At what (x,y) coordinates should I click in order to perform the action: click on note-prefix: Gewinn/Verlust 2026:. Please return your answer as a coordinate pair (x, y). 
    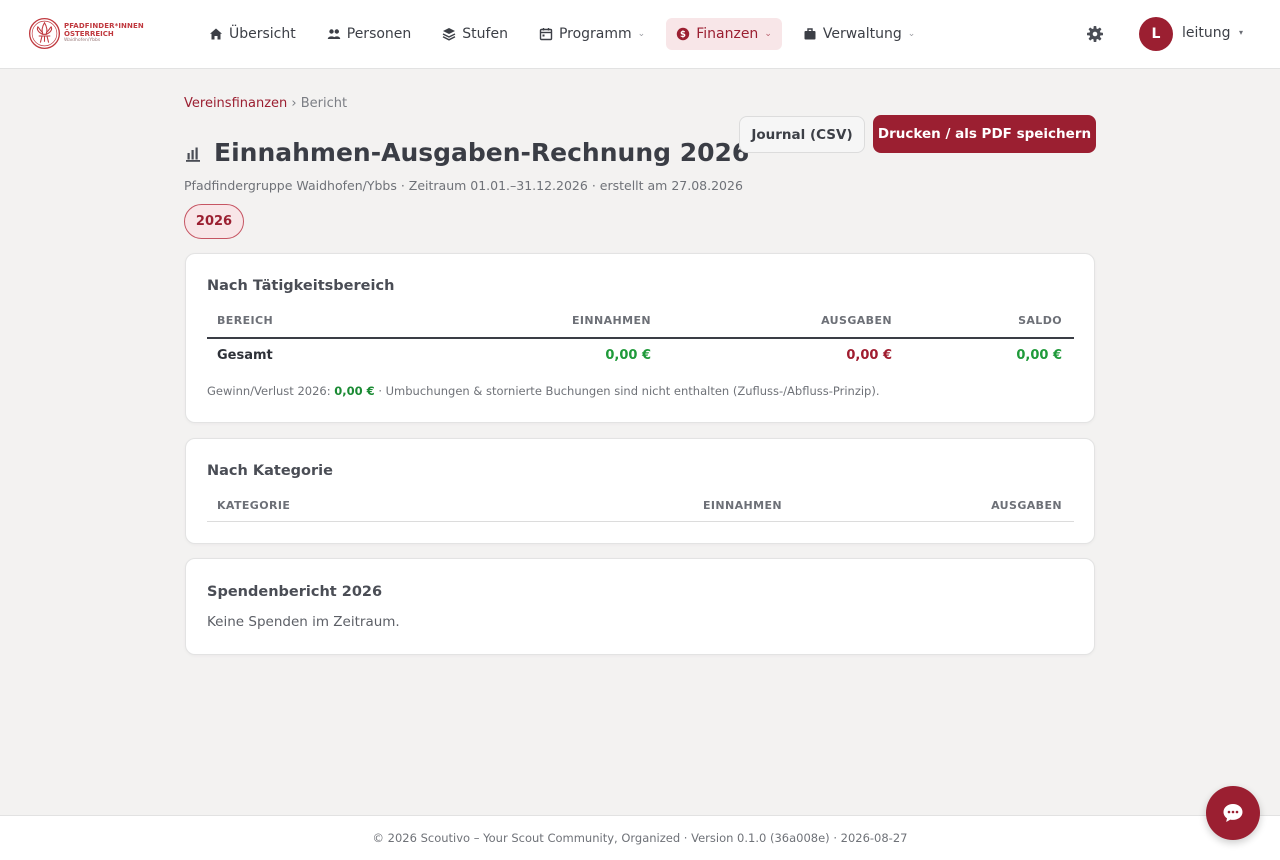
    Looking at the image, I should click on (269, 391).